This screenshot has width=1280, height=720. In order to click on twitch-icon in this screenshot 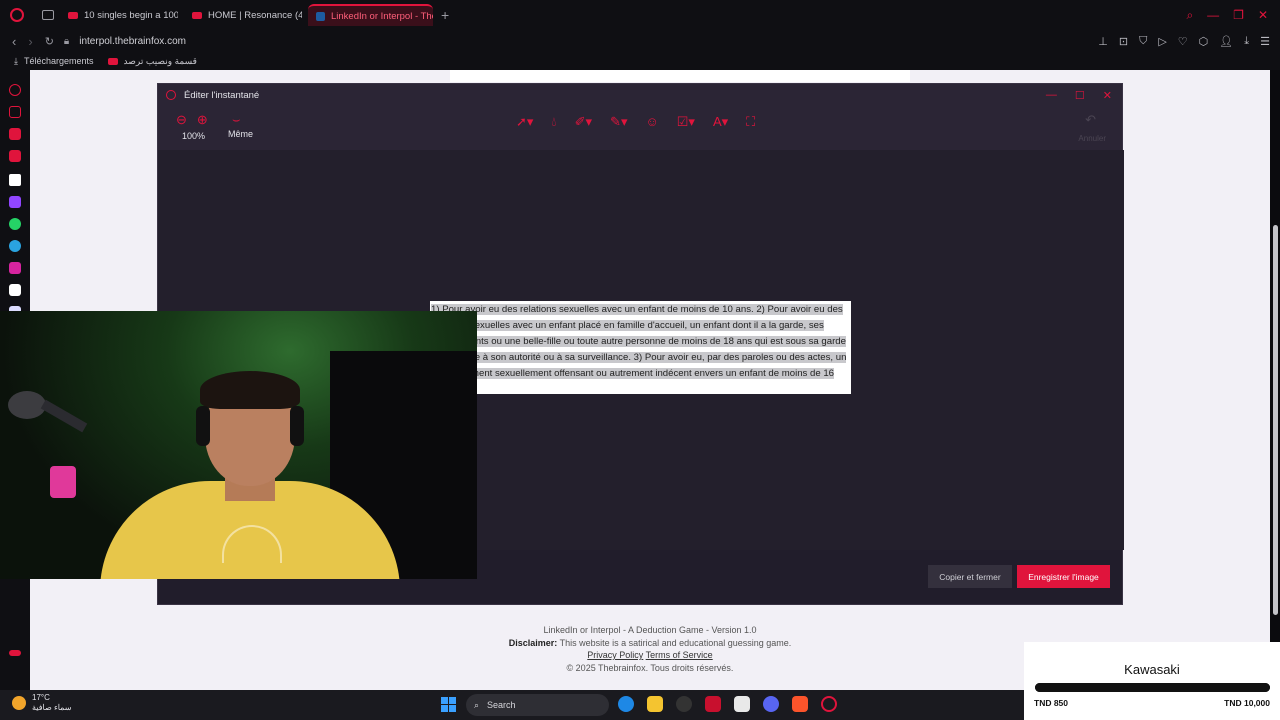, I will do `click(15, 202)`.